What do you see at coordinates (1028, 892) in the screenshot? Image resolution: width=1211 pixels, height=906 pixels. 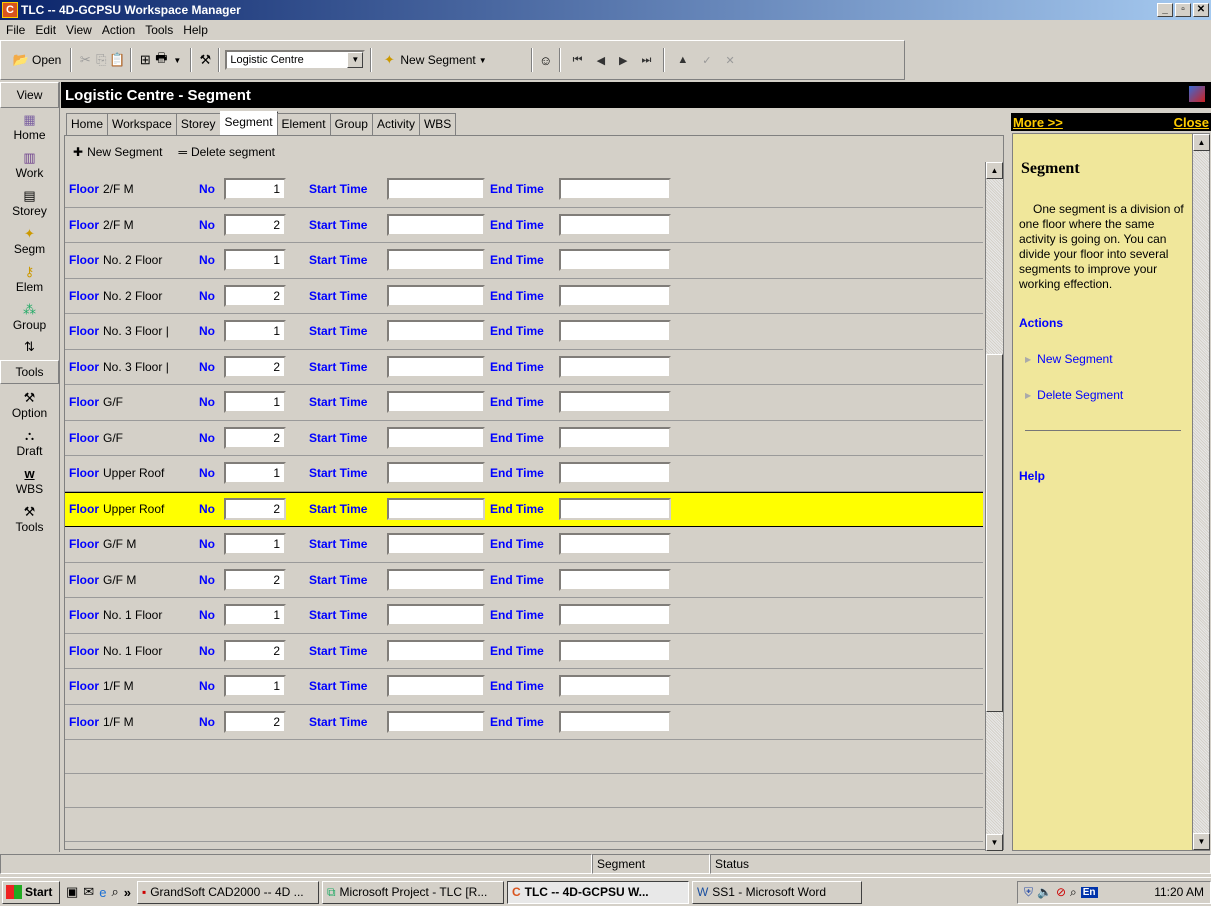 I see `shield-icon: ⛨` at bounding box center [1028, 892].